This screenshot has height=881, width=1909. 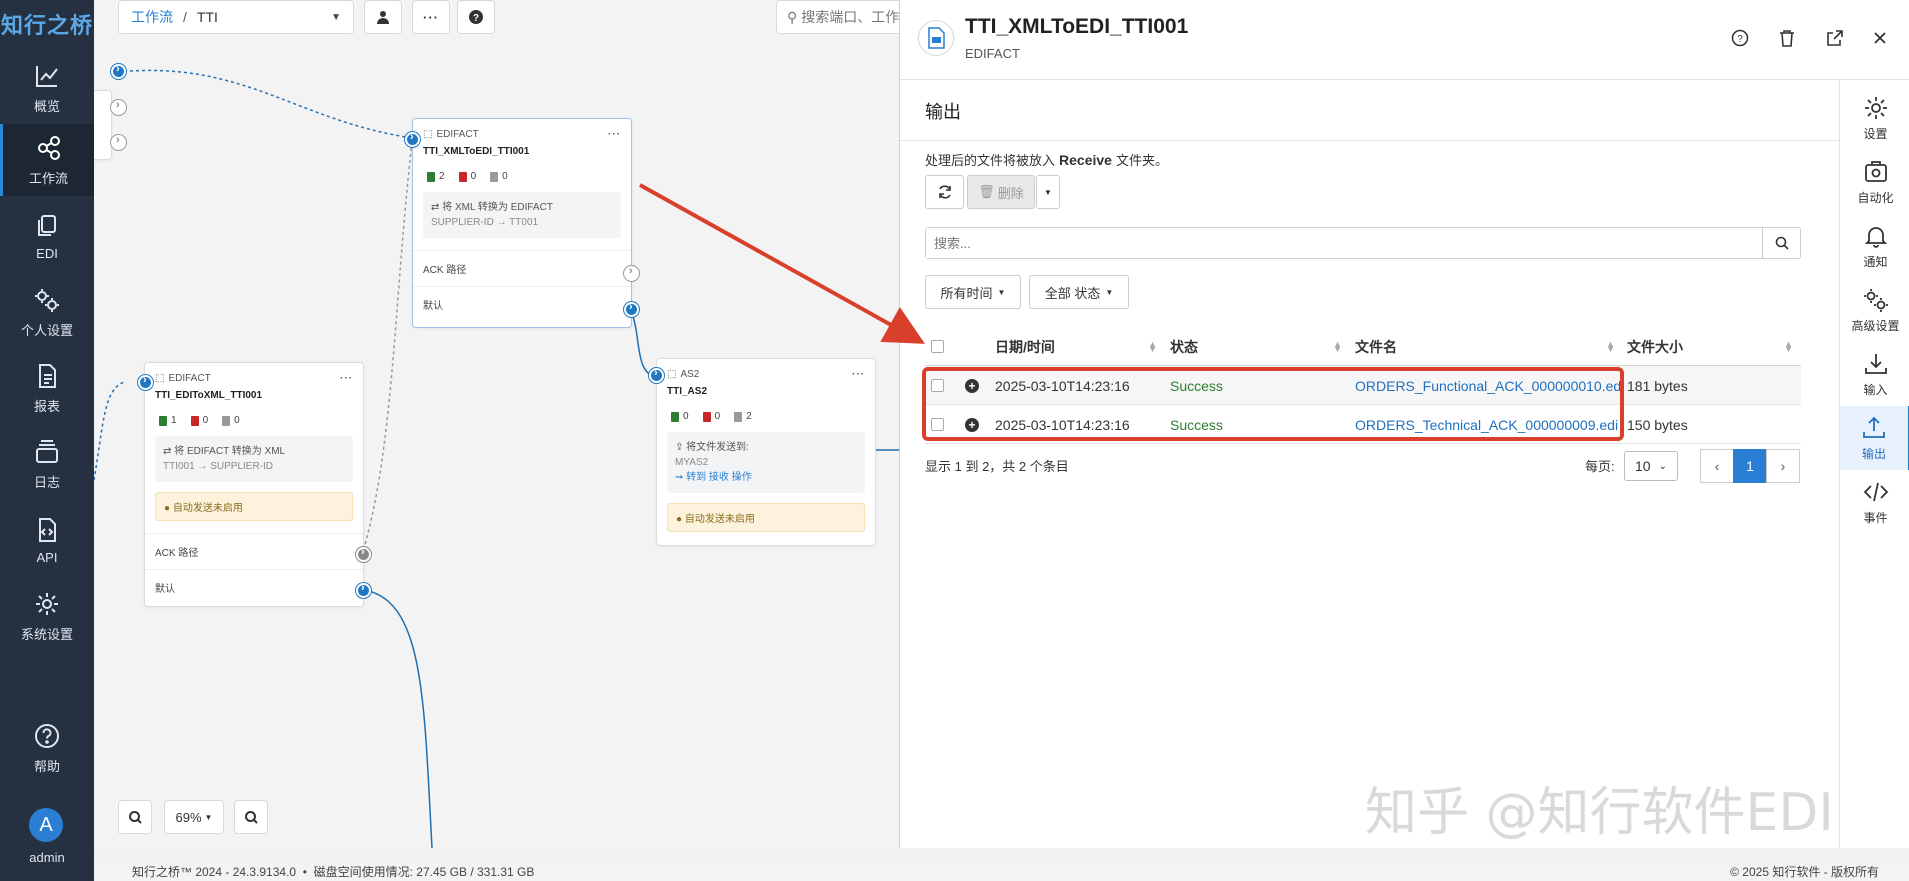 What do you see at coordinates (766, 418) in the screenshot?
I see `node-counts: 0 0 2` at bounding box center [766, 418].